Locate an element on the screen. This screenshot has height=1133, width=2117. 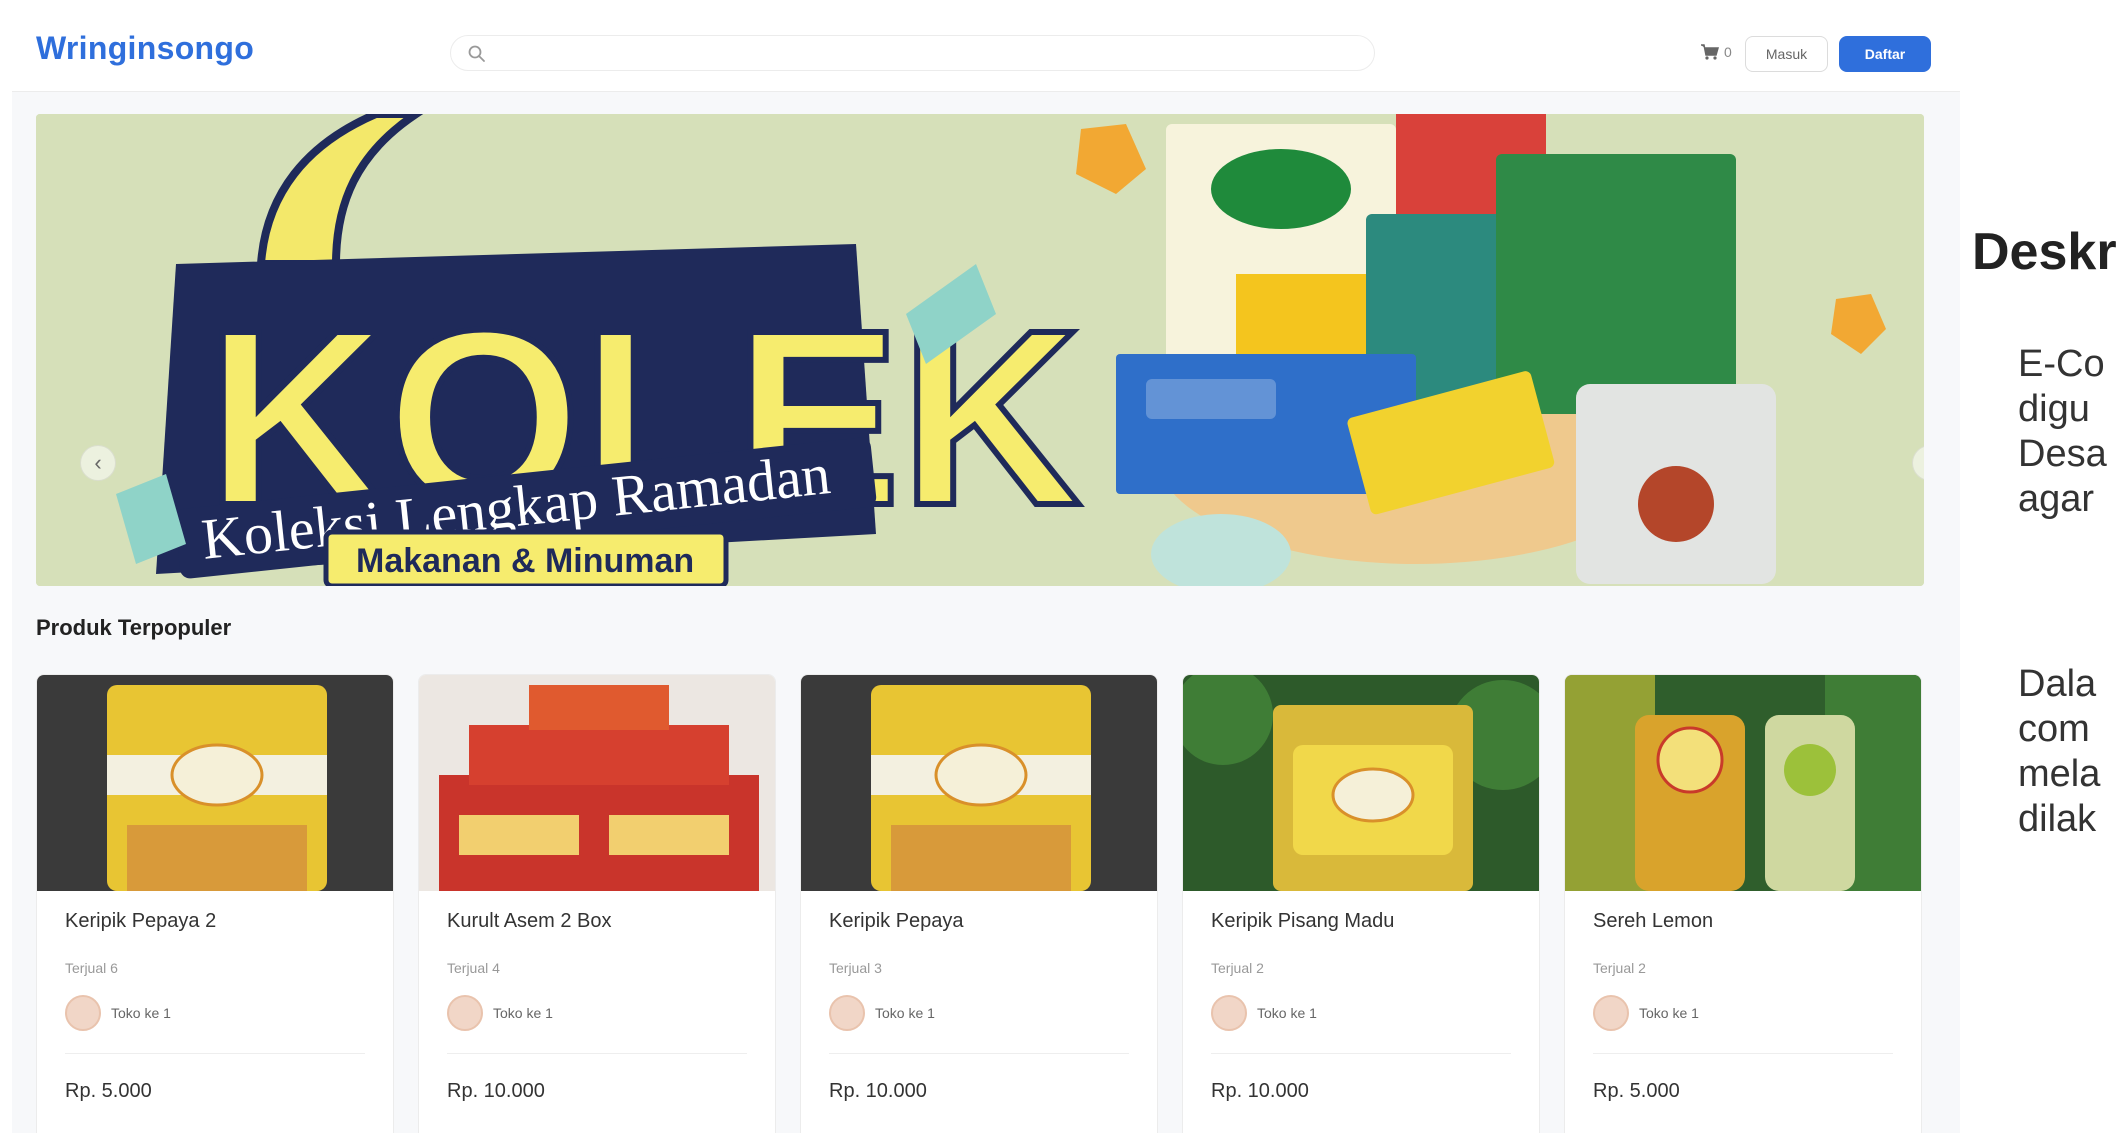
search-icon is located at coordinates (476, 53).